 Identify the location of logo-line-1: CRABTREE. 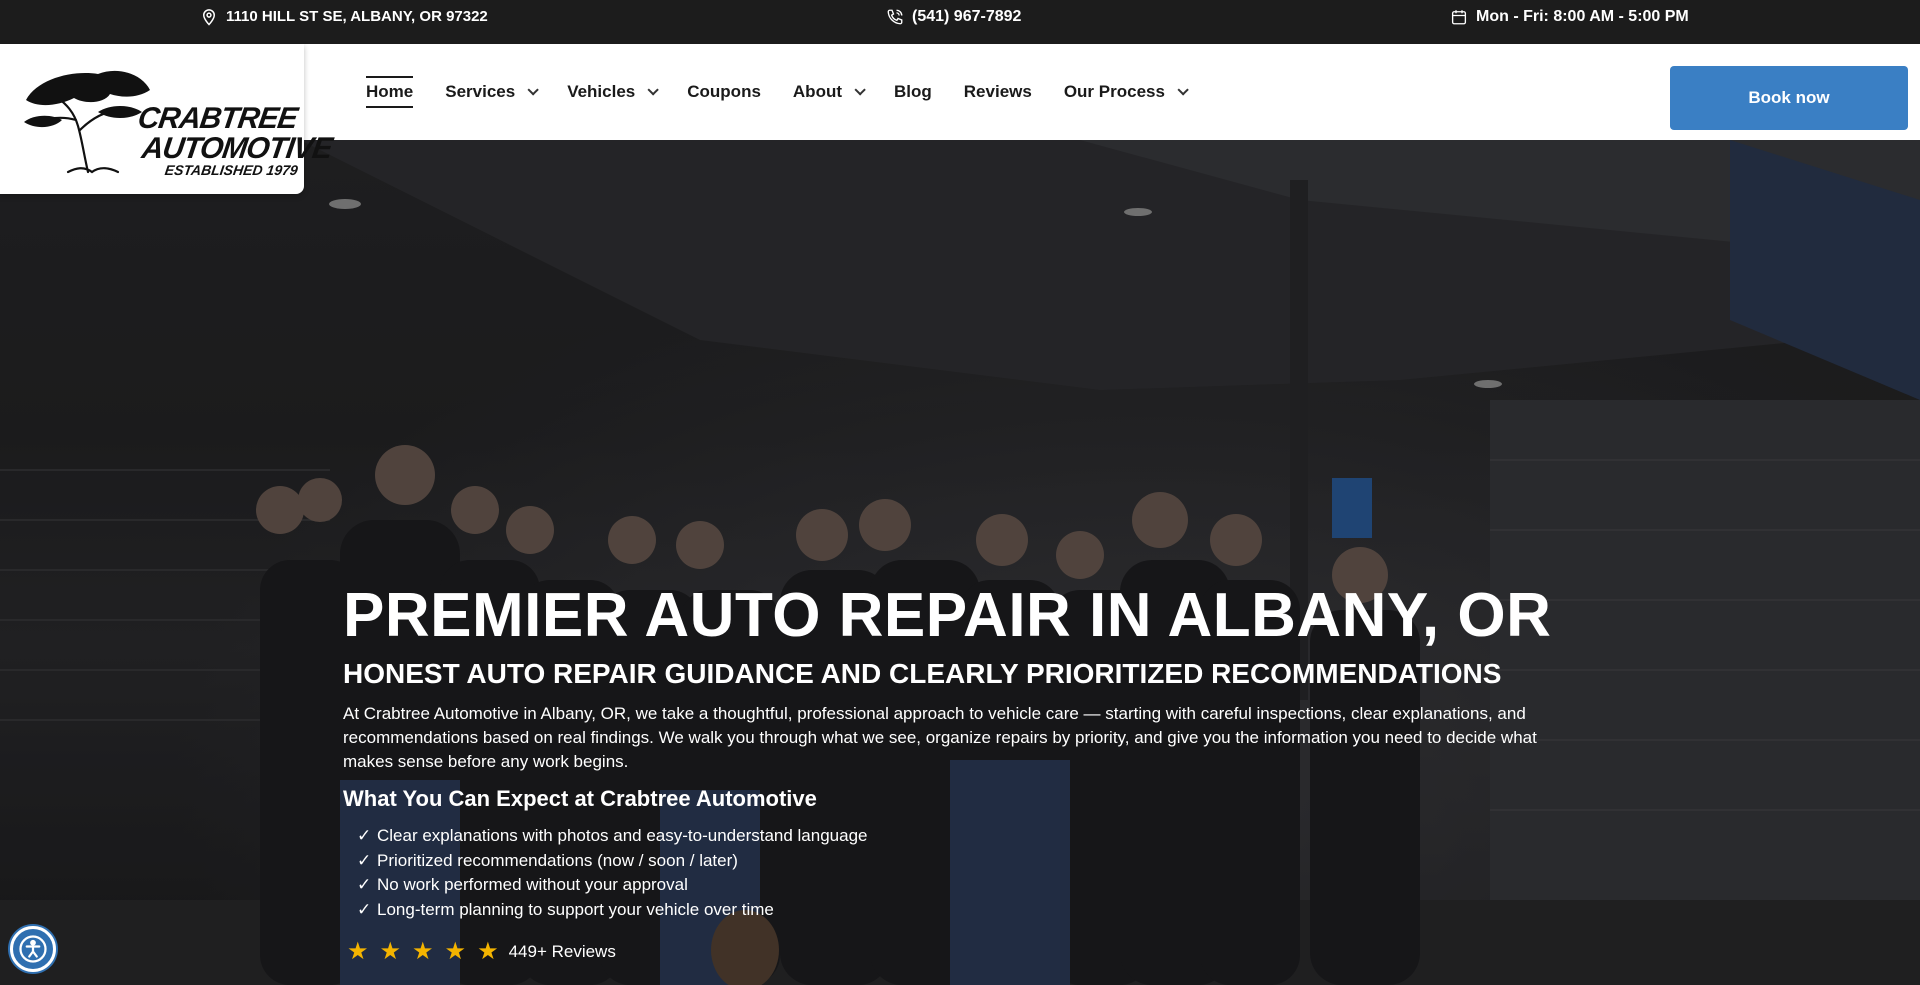
(217, 118).